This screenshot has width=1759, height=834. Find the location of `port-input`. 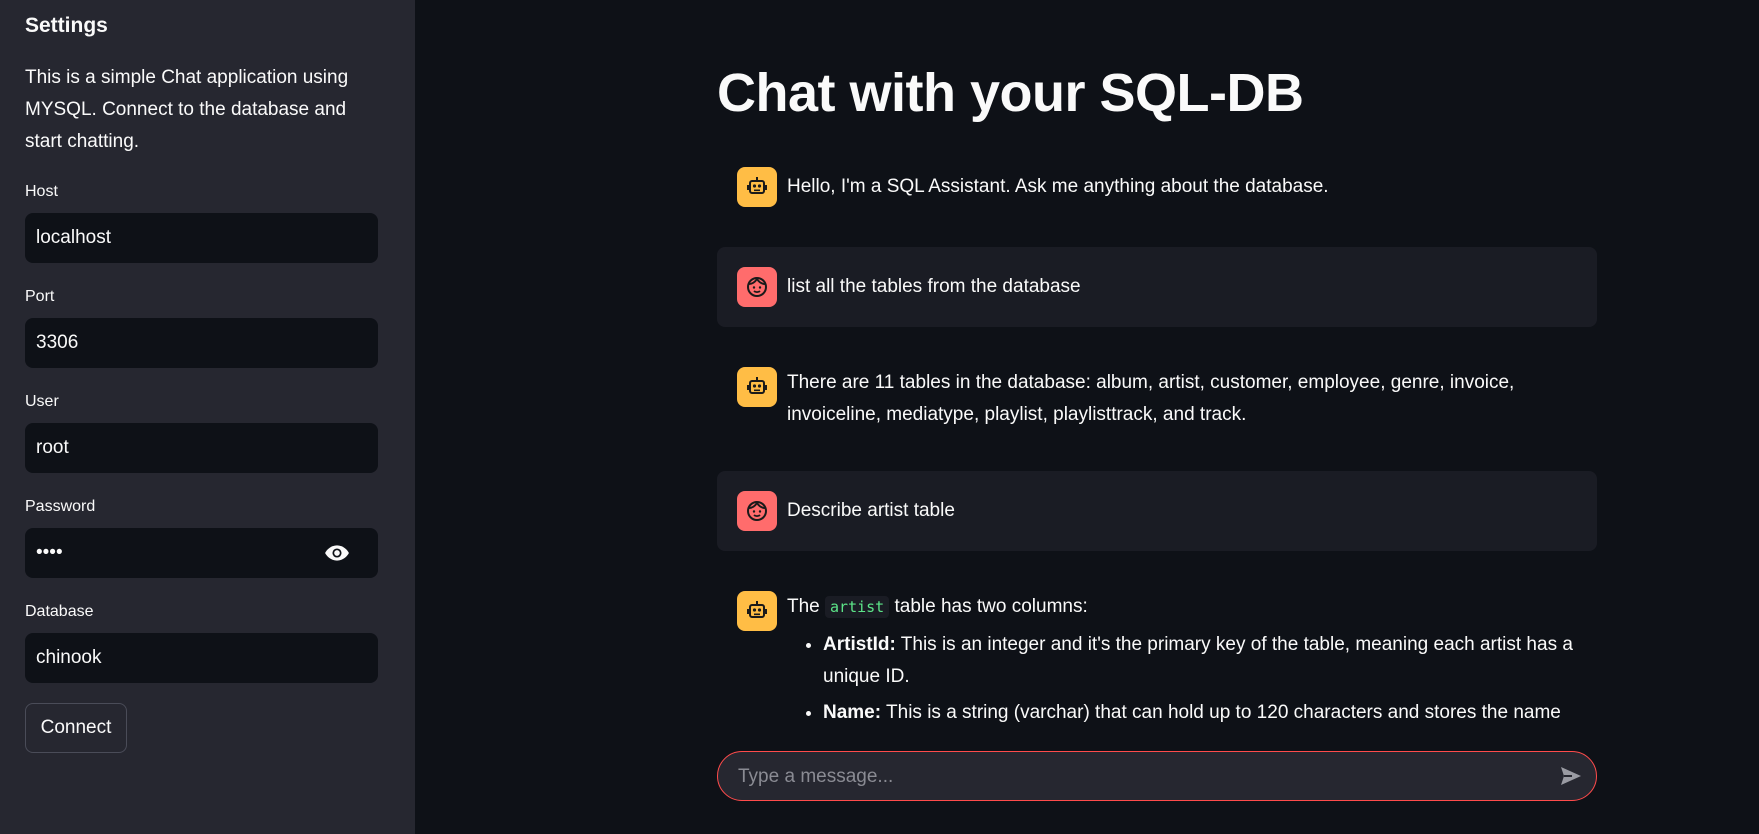

port-input is located at coordinates (201, 343).